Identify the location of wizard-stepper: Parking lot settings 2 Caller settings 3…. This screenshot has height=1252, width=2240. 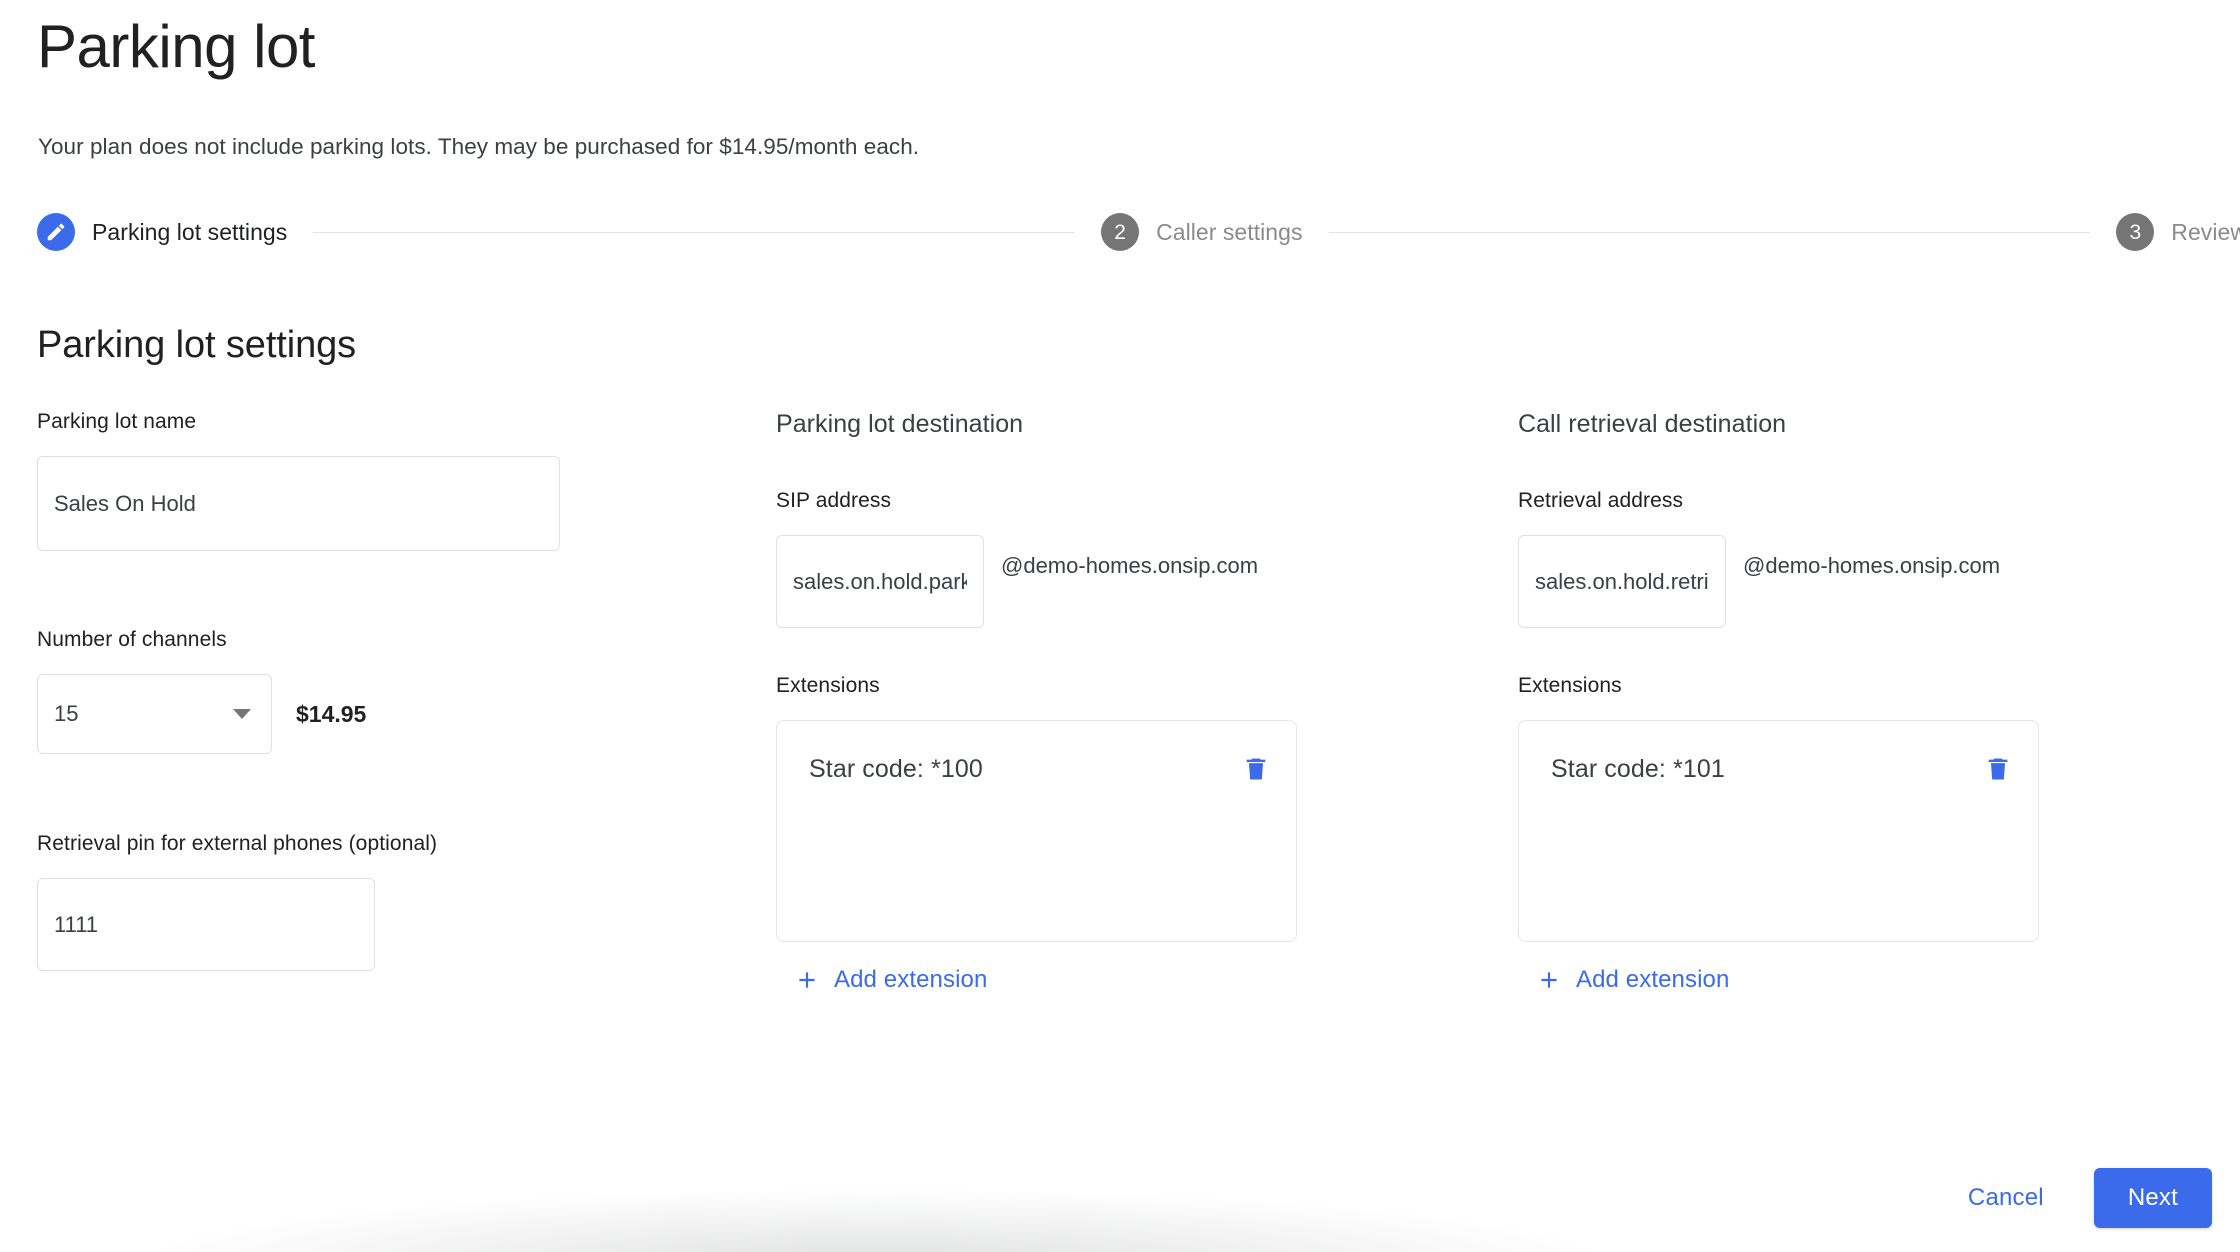
(1138, 232).